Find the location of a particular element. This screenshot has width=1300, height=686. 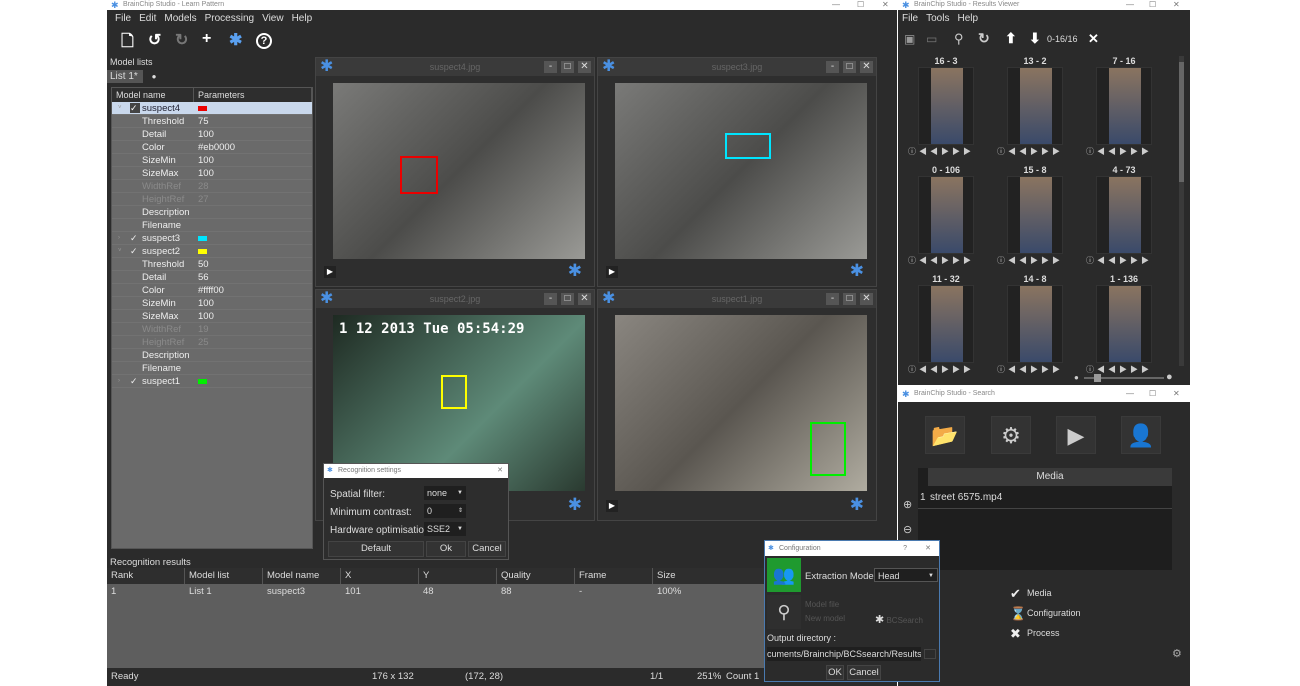

col-rank: Rank is located at coordinates (146, 576).